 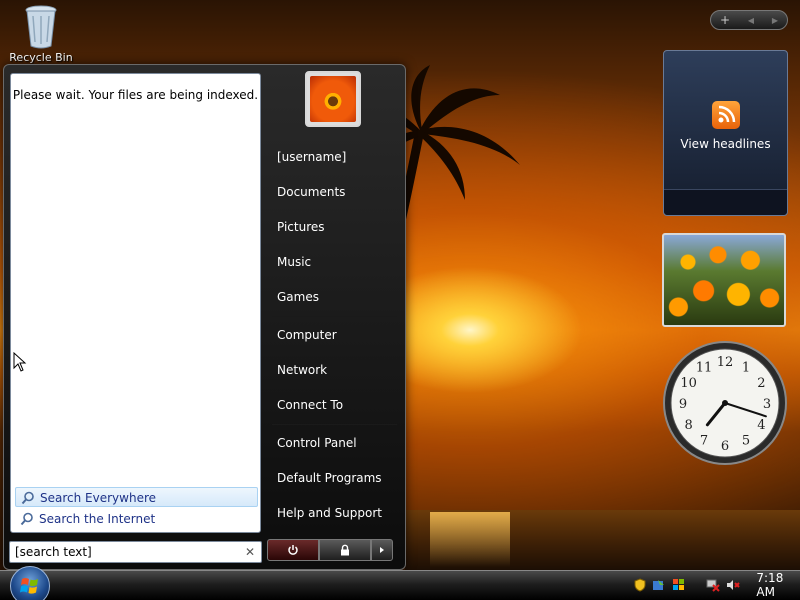 I want to click on taskbar-clock: 7:18 AM, so click(x=778, y=585).